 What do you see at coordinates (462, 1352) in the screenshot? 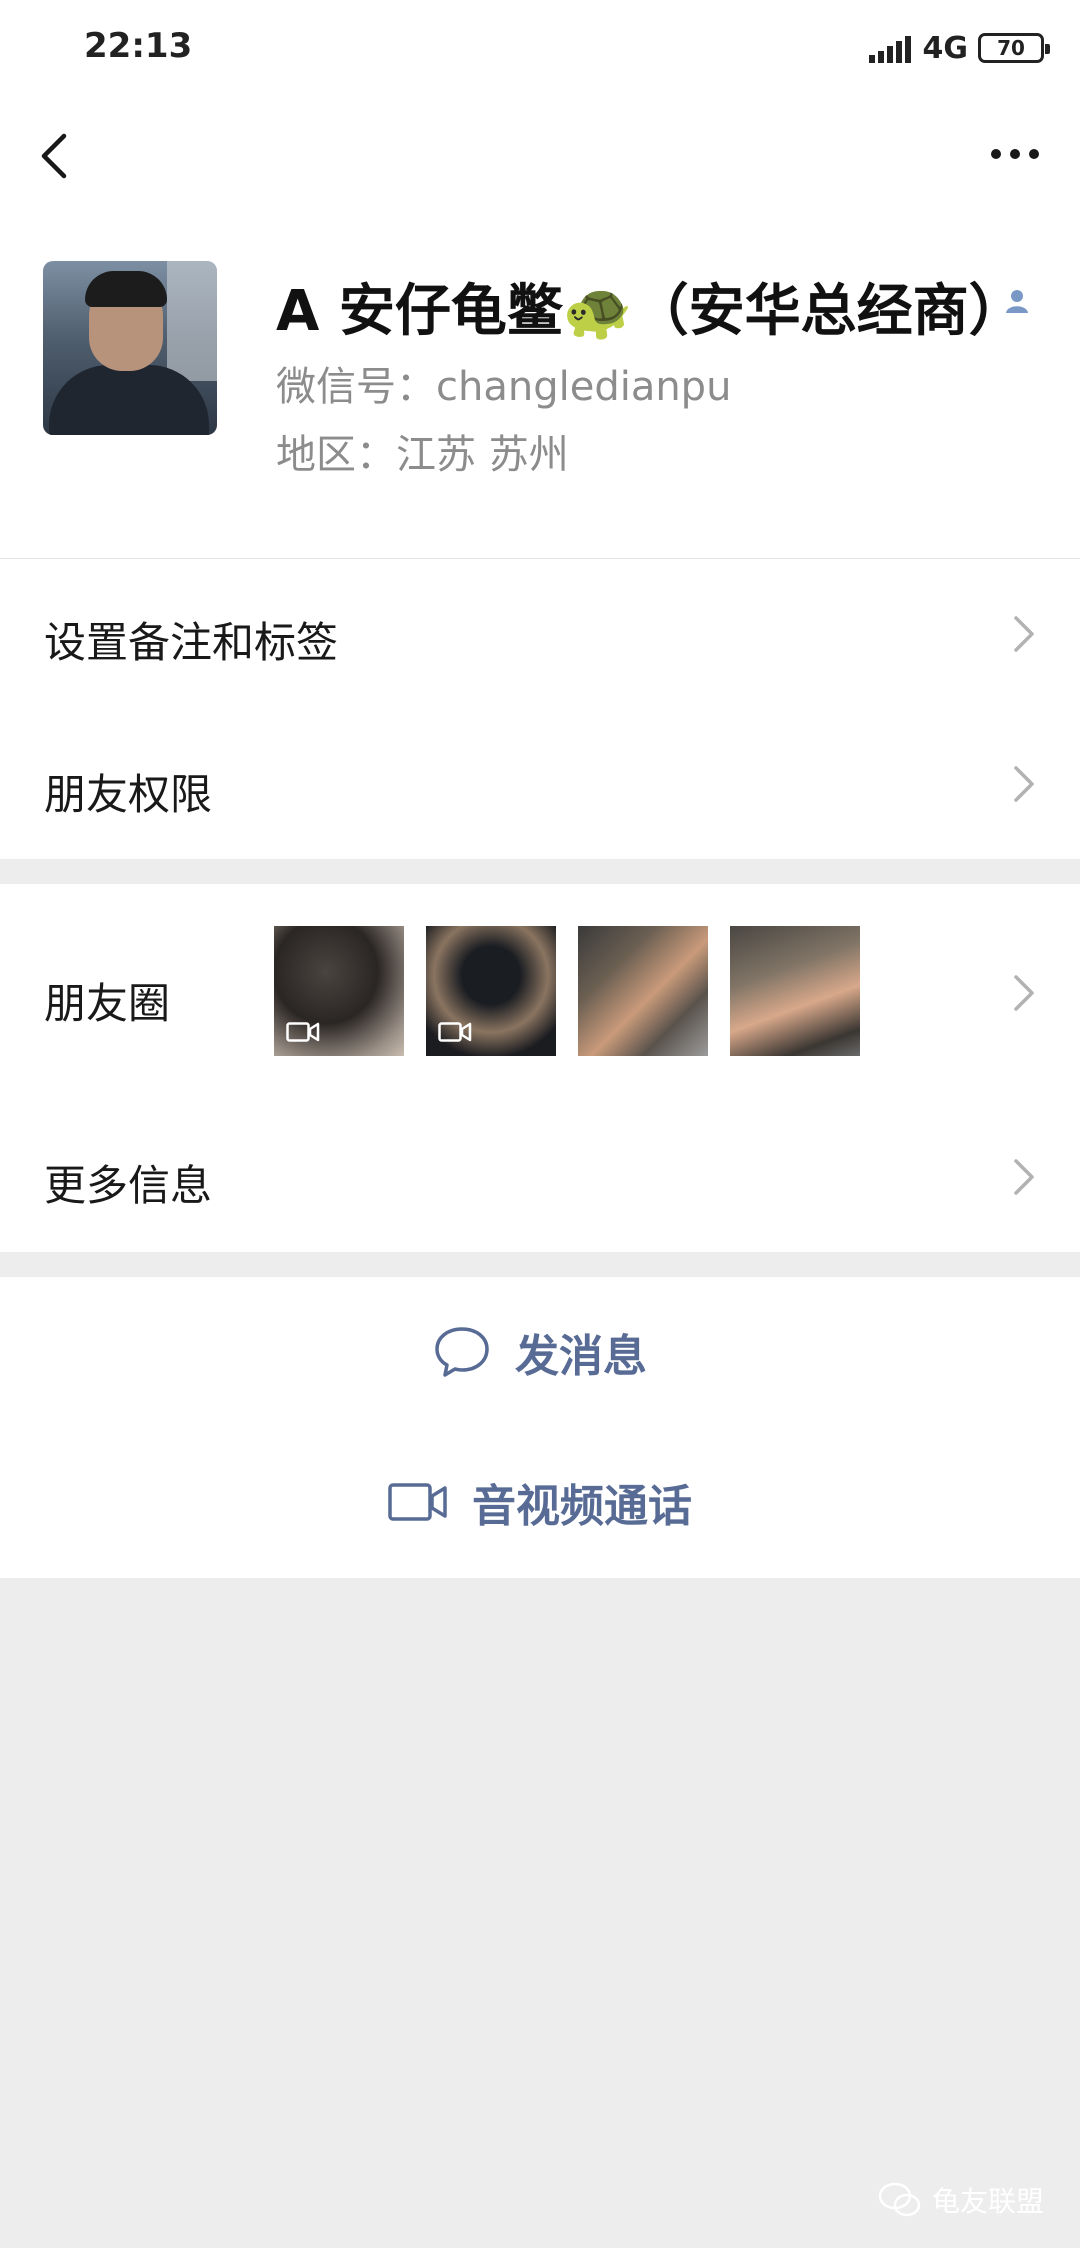
I see `chat-bubble-icon` at bounding box center [462, 1352].